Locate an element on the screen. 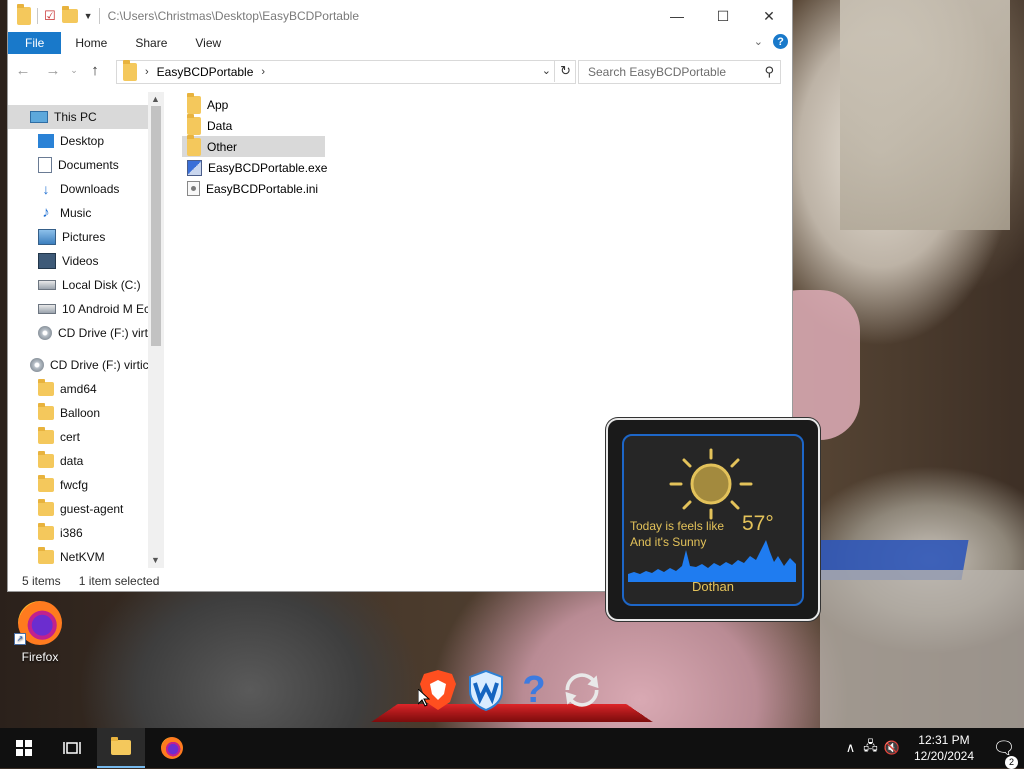  nav-item-folder: i386 is located at coordinates (78, 533).